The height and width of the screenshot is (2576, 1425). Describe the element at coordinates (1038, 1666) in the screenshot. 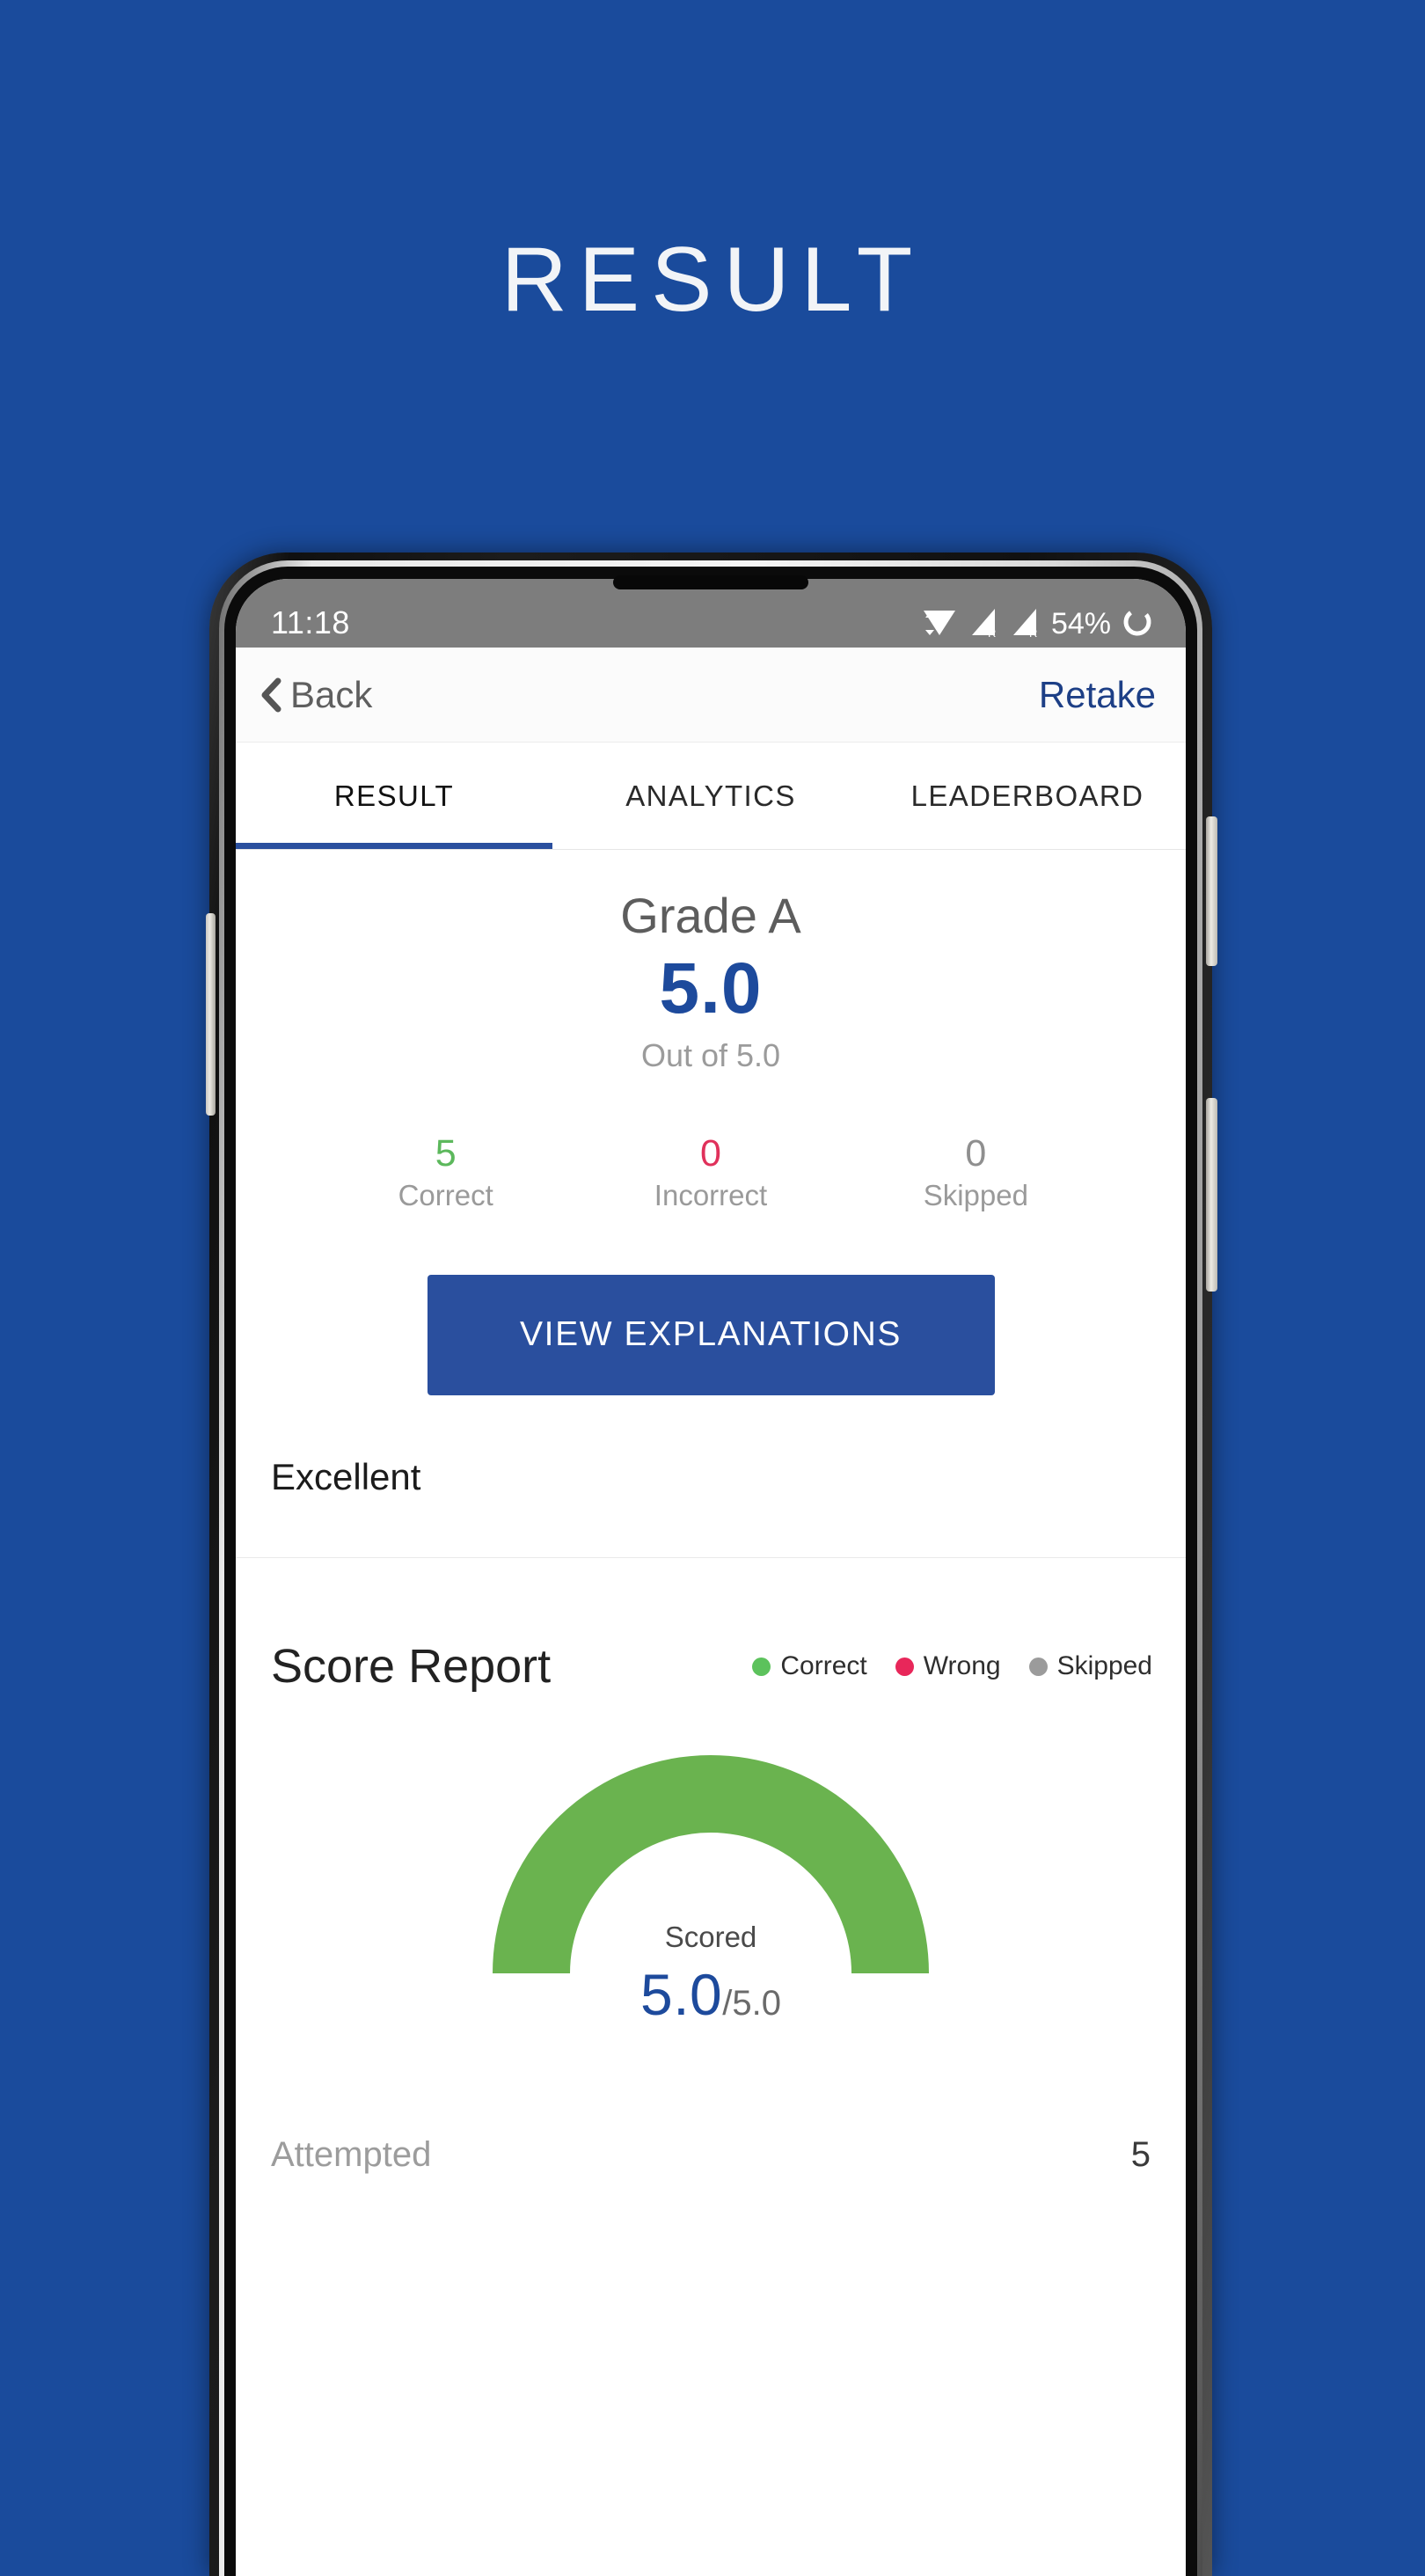

I see `legend-dot-skipped-icon` at that location.